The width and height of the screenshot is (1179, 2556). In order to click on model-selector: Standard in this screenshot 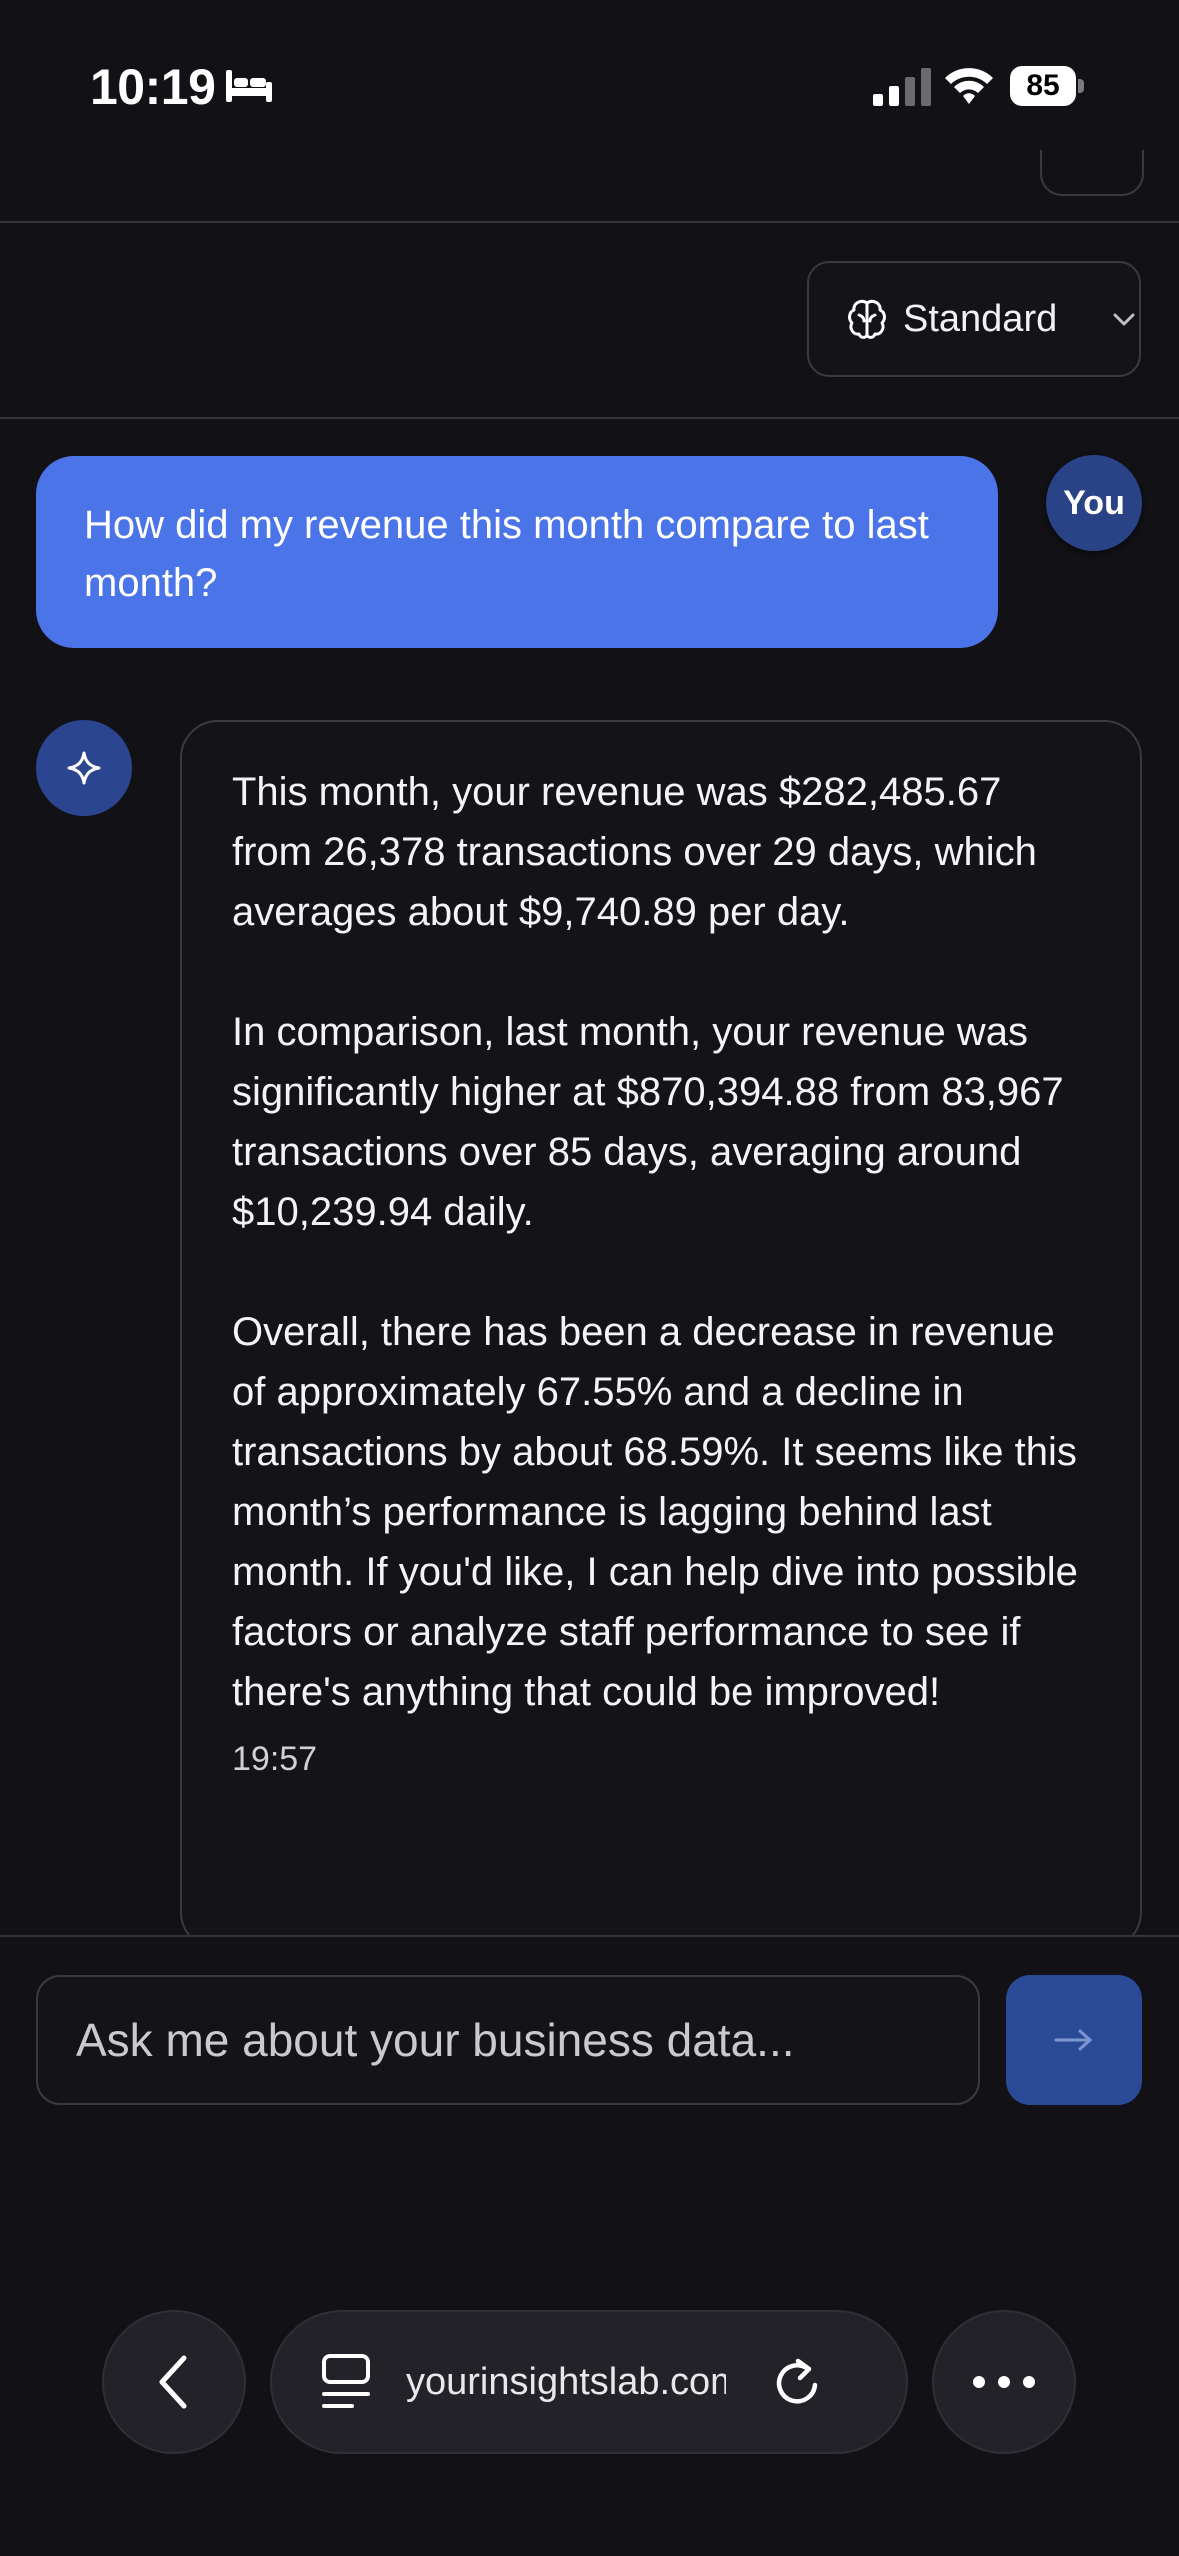, I will do `click(974, 319)`.